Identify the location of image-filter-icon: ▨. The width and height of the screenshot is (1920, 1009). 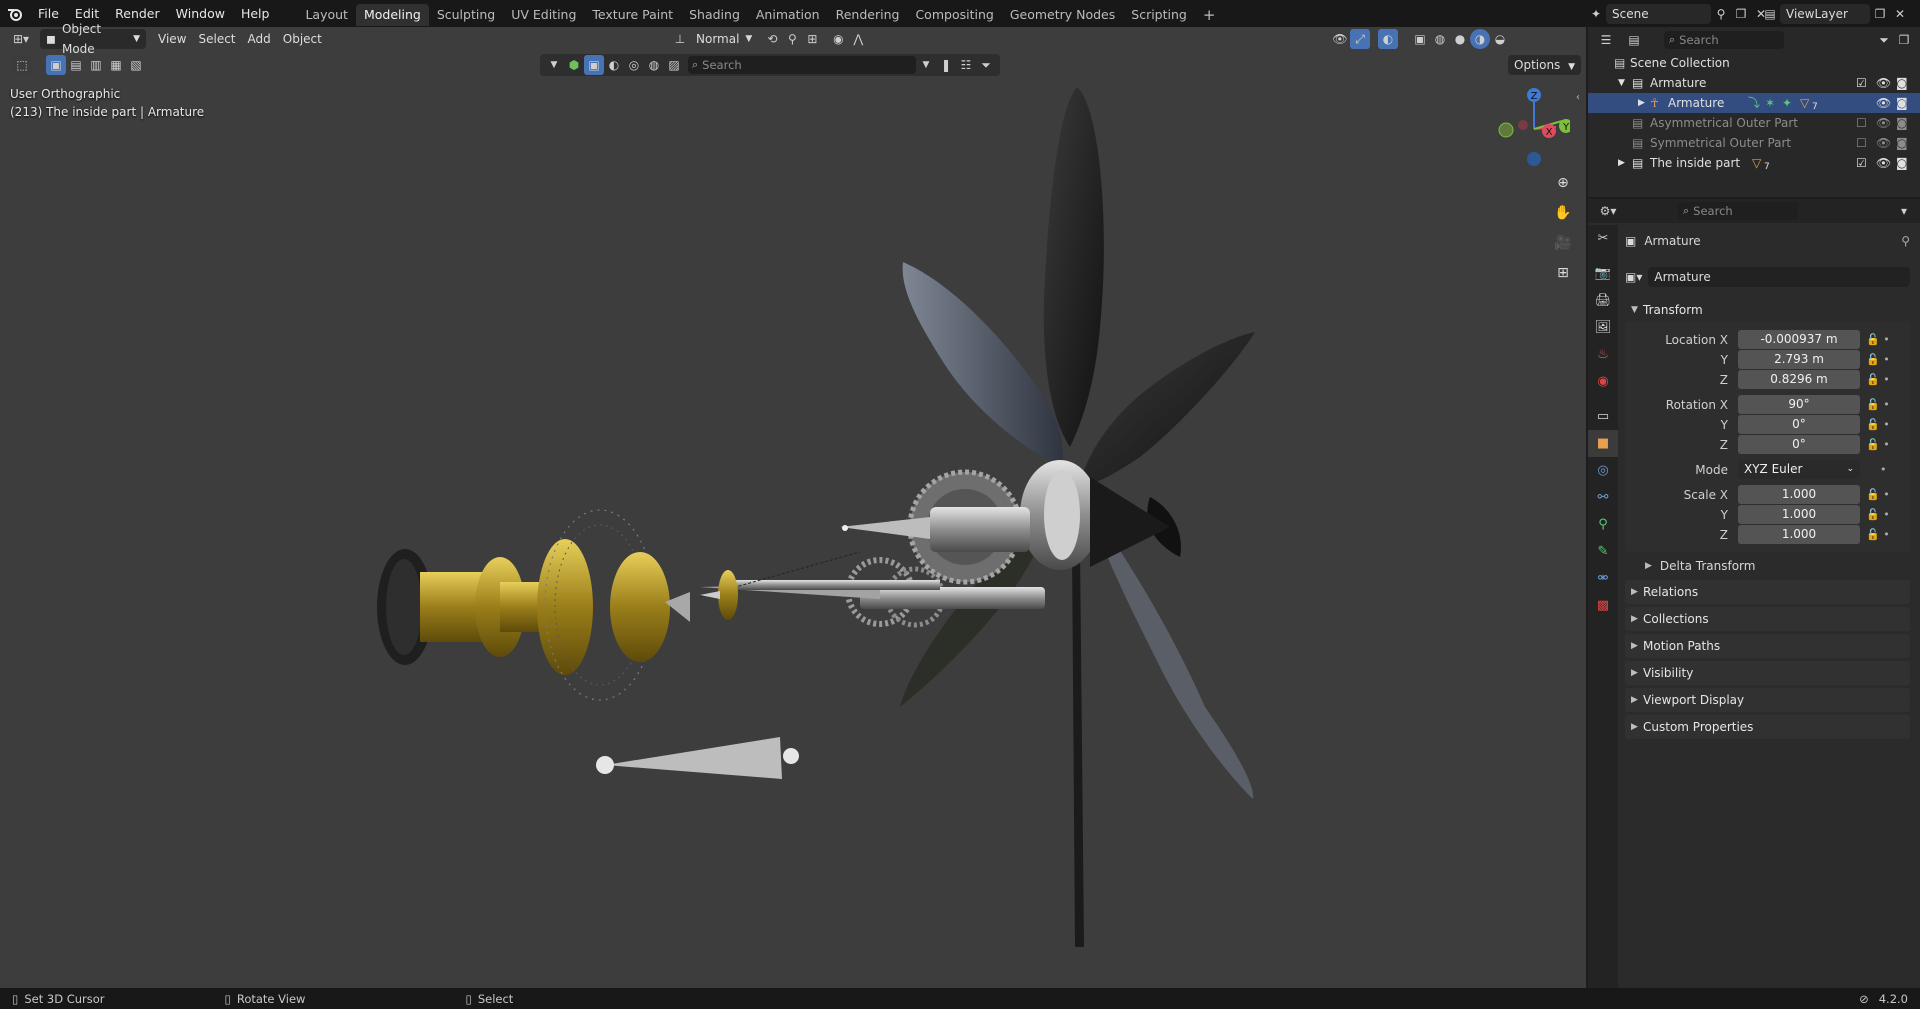
(674, 65).